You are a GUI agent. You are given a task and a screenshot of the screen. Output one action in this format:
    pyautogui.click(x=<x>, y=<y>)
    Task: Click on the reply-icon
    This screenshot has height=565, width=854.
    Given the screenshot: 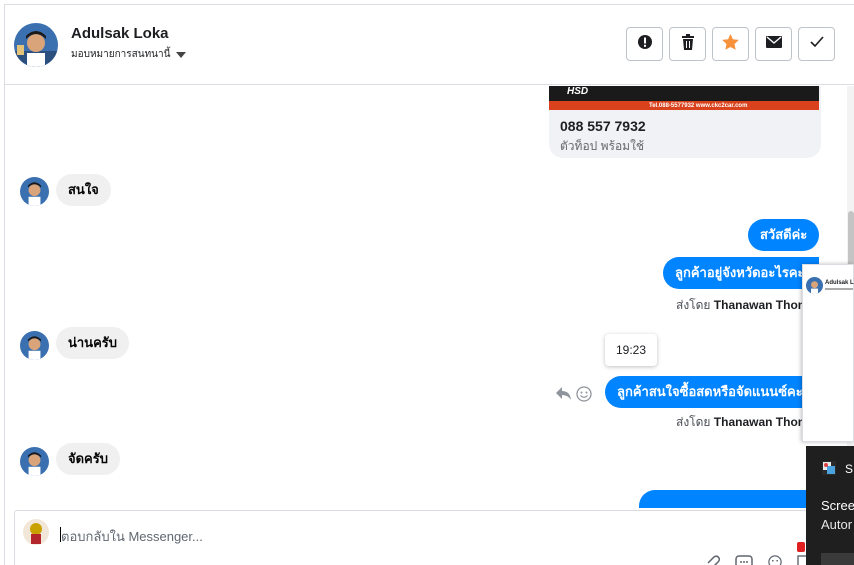 What is the action you would take?
    pyautogui.click(x=564, y=396)
    